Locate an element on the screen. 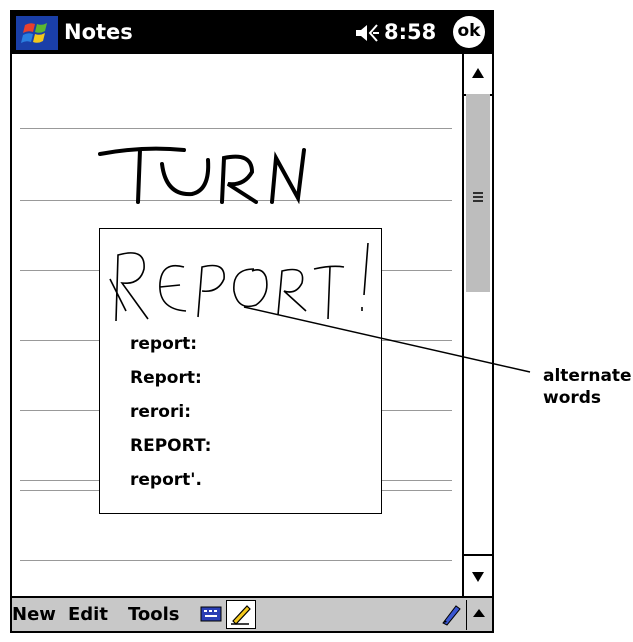 This screenshot has height=642, width=633. callout-label: alternate words is located at coordinates (587, 387).